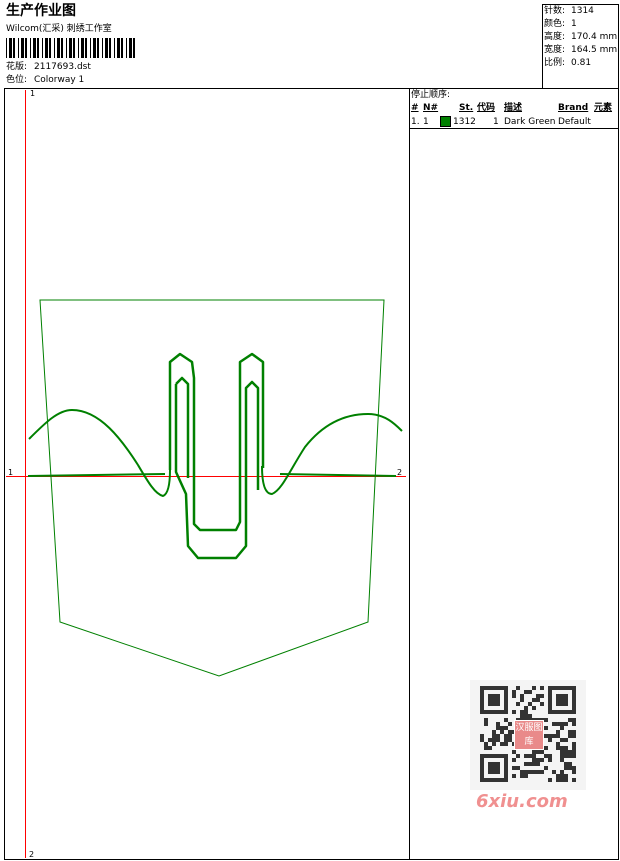  I want to click on col-stitches: St., so click(466, 108).